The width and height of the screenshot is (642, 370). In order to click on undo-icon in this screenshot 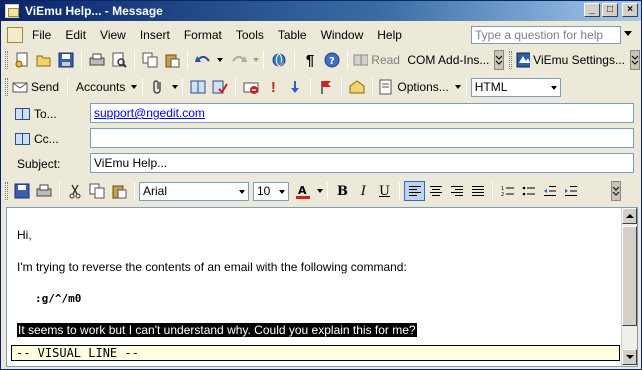, I will do `click(203, 60)`.